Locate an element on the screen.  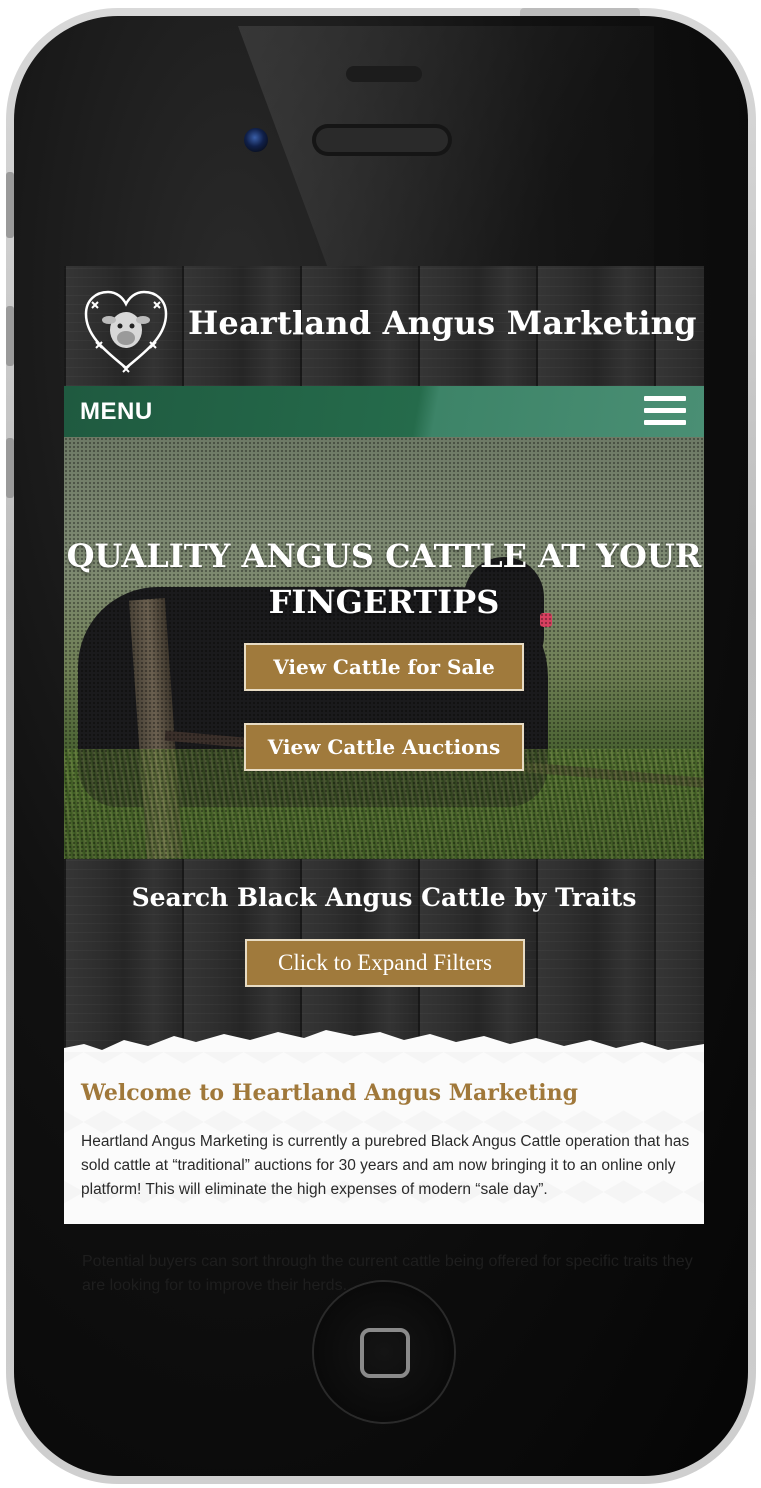
earpiece-speaker is located at coordinates (382, 140).